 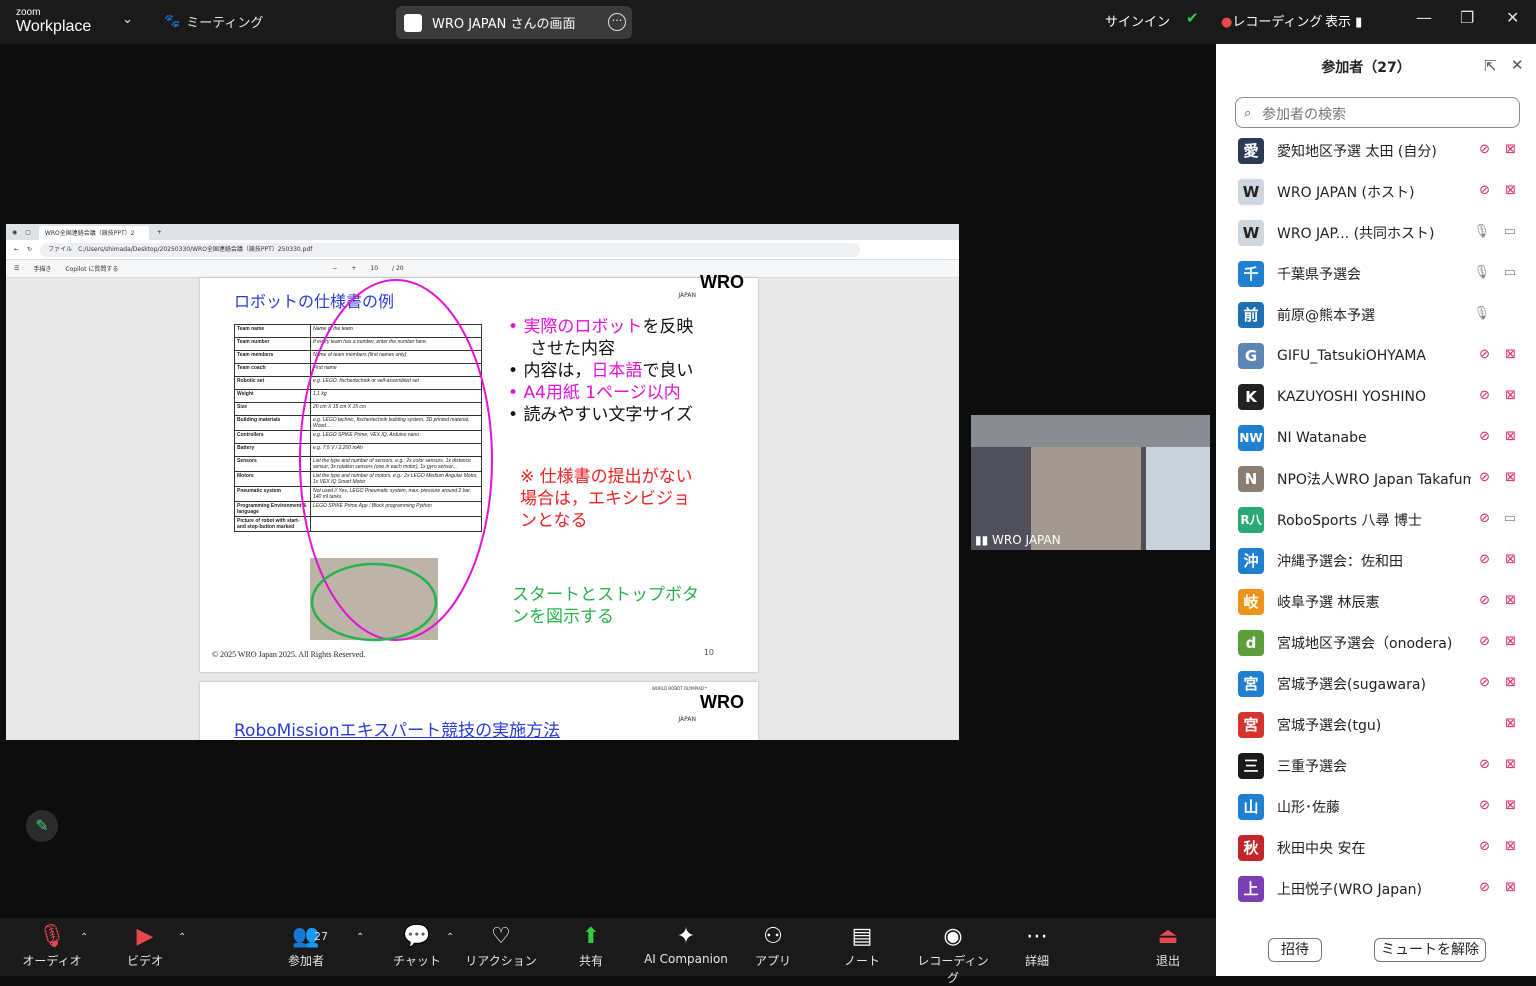 What do you see at coordinates (42, 268) in the screenshot?
I see `draw-button: 手描き` at bounding box center [42, 268].